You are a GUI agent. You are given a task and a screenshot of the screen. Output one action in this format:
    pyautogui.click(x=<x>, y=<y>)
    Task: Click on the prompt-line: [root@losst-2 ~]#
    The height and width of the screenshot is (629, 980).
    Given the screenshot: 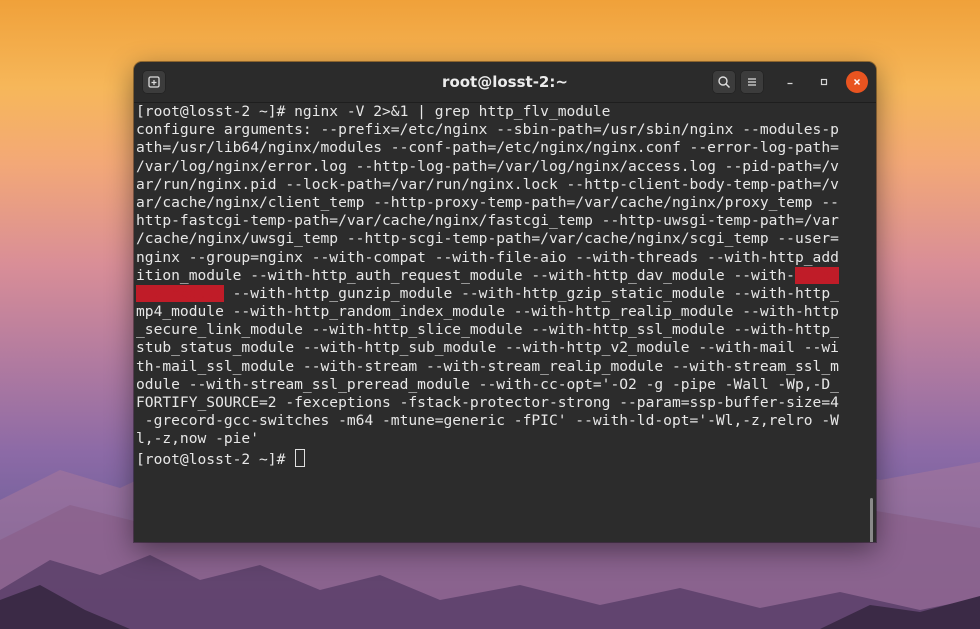 What is the action you would take?
    pyautogui.click(x=506, y=458)
    